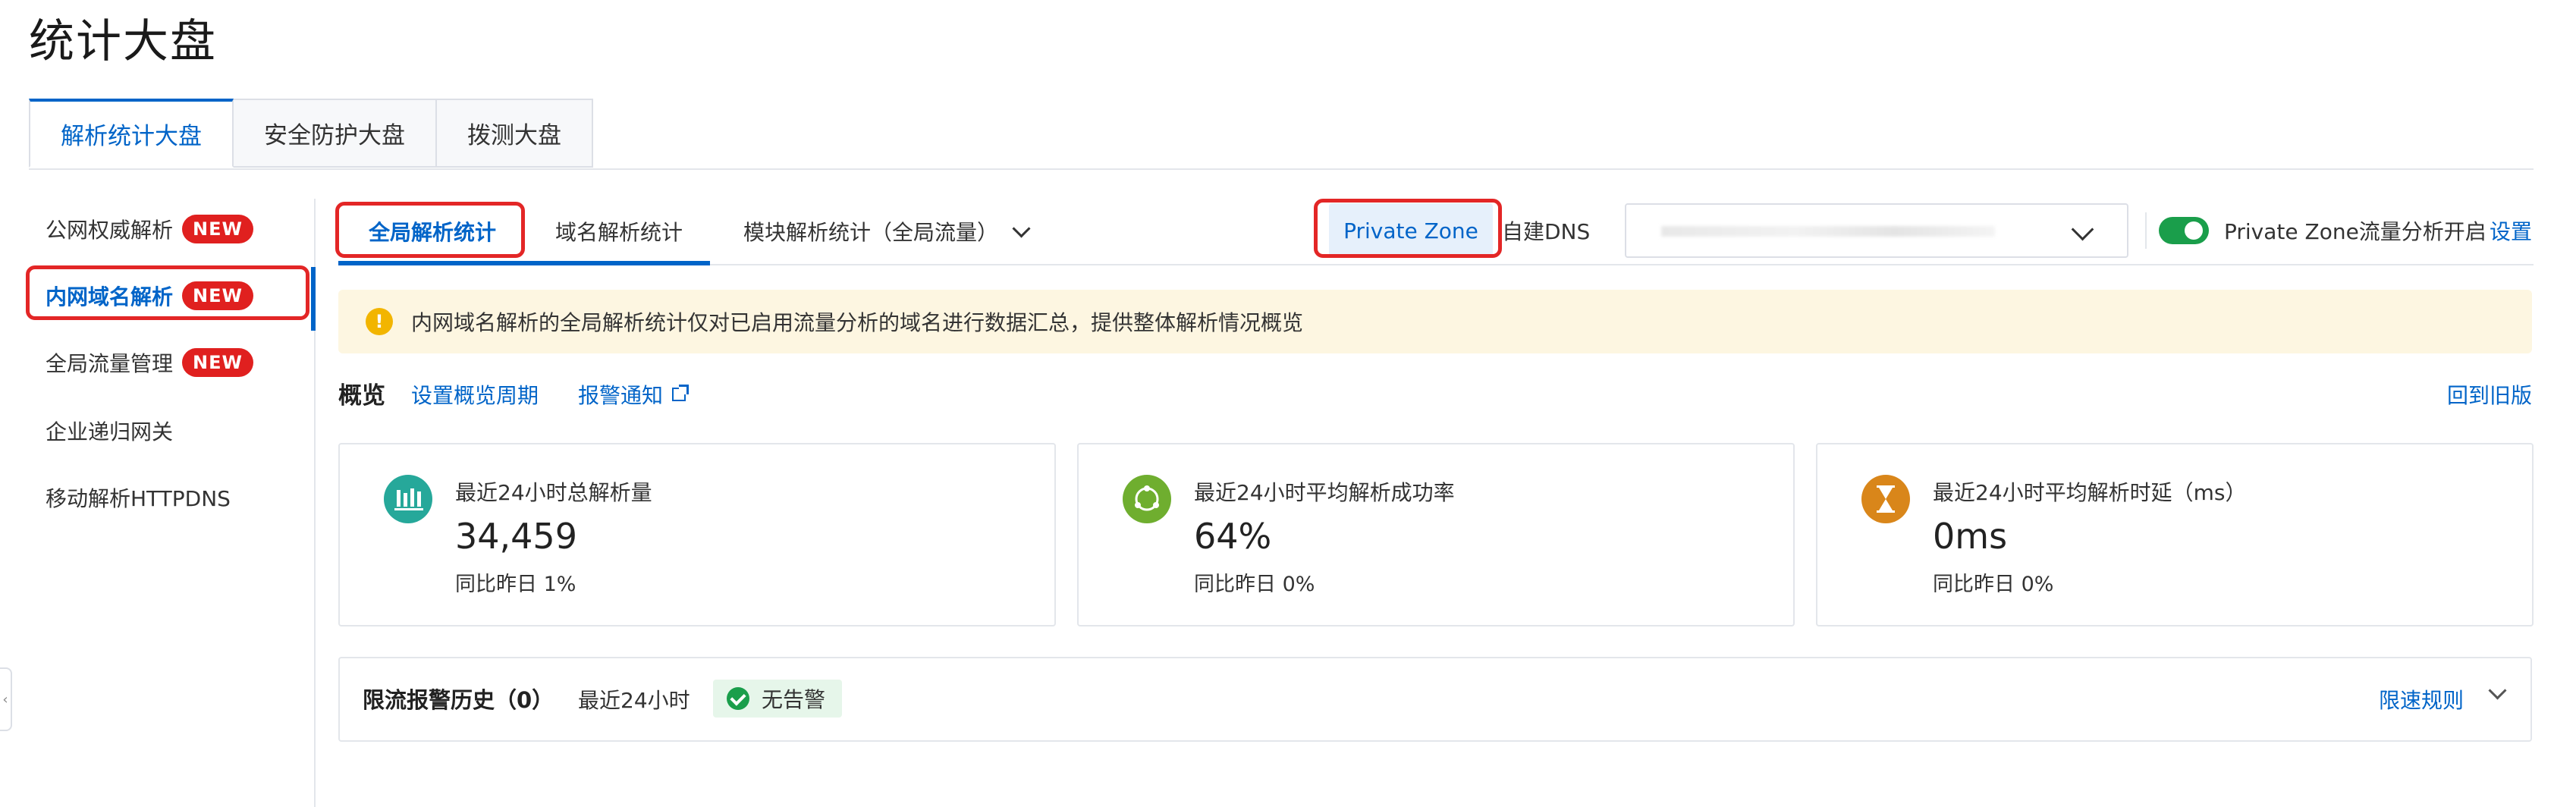 This screenshot has height=807, width=2576. Describe the element at coordinates (697, 534) in the screenshot. I see `metric-card-total-queries: 最近24小时总解析量 34,459 同比昨日 1%` at that location.